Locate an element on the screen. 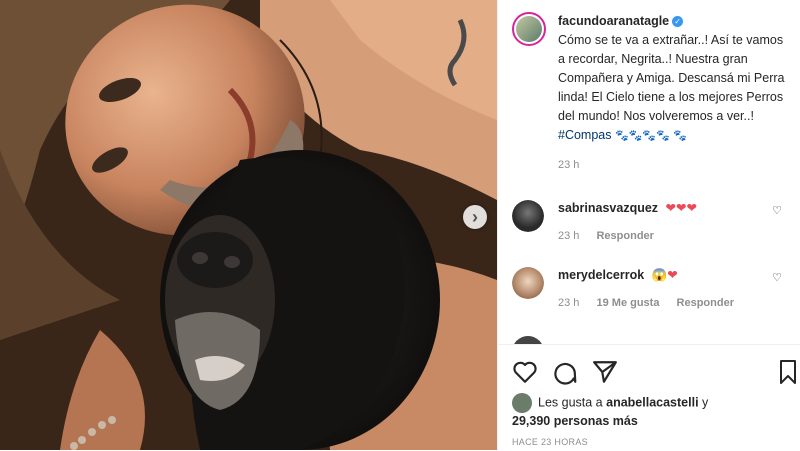 This screenshot has height=451, width=800. comment-likes-count: 19 Me gusta is located at coordinates (627, 303).